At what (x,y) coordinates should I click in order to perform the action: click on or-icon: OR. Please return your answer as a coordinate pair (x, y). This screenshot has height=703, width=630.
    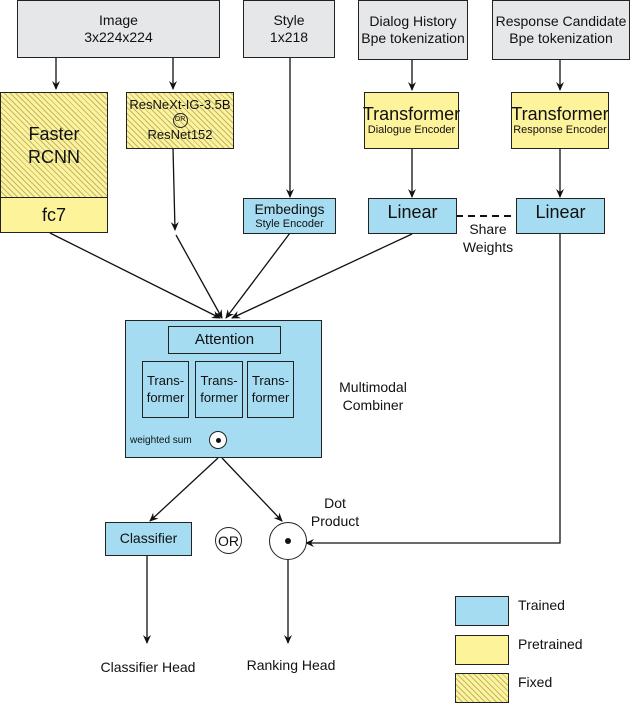
    Looking at the image, I should click on (228, 540).